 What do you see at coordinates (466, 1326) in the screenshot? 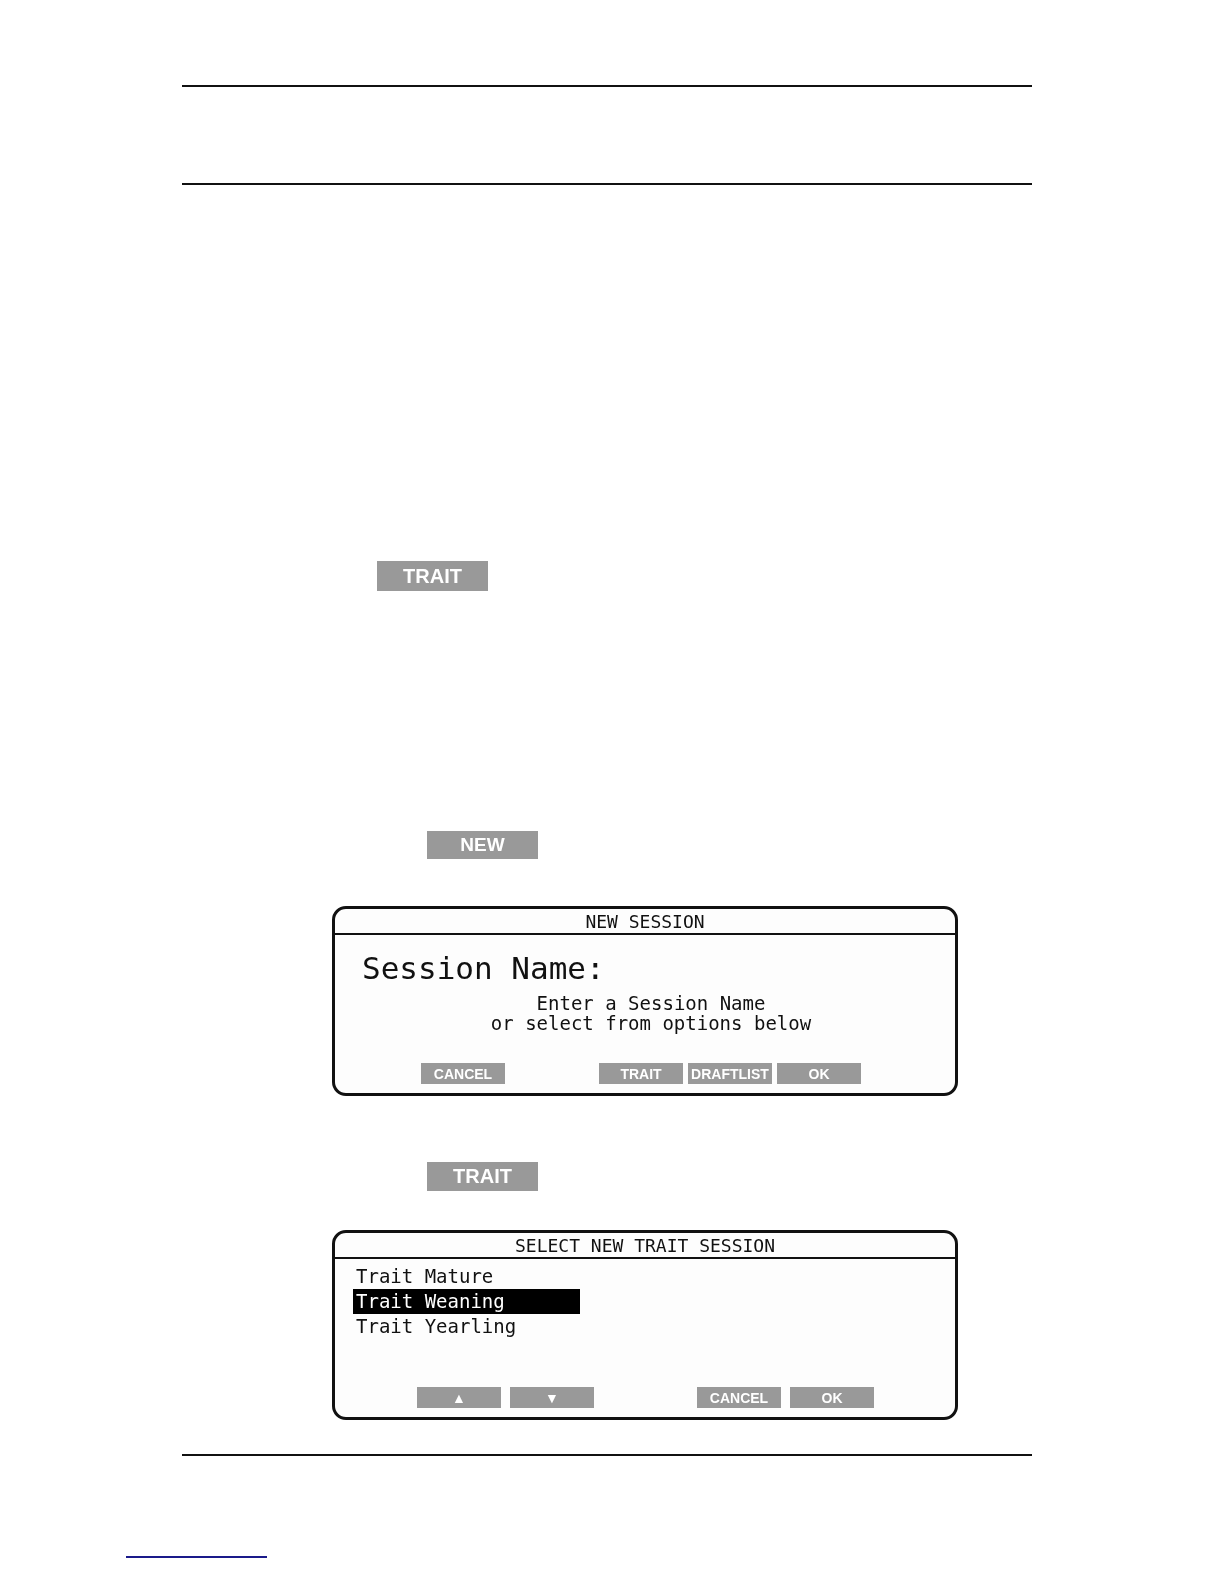
I see `session-list-item: Trait Yearling` at bounding box center [466, 1326].